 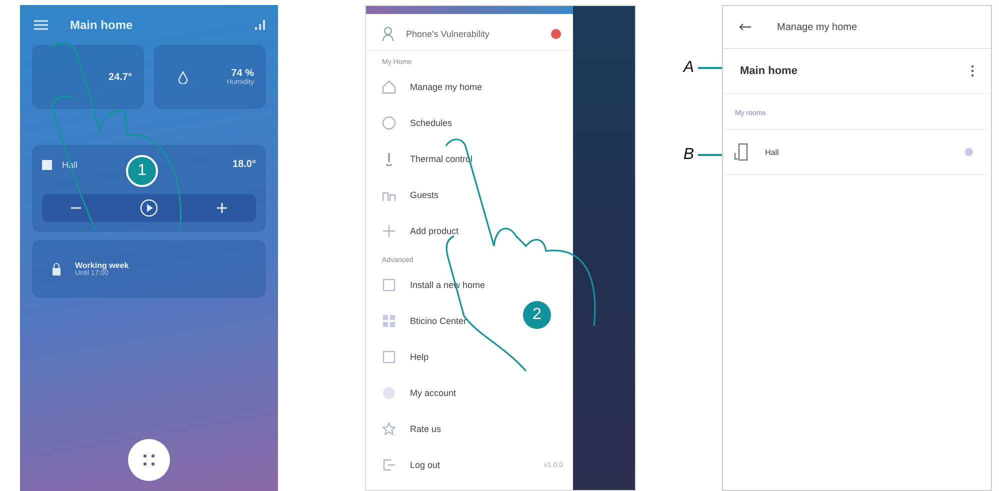 What do you see at coordinates (183, 77) in the screenshot?
I see `droplet-icon` at bounding box center [183, 77].